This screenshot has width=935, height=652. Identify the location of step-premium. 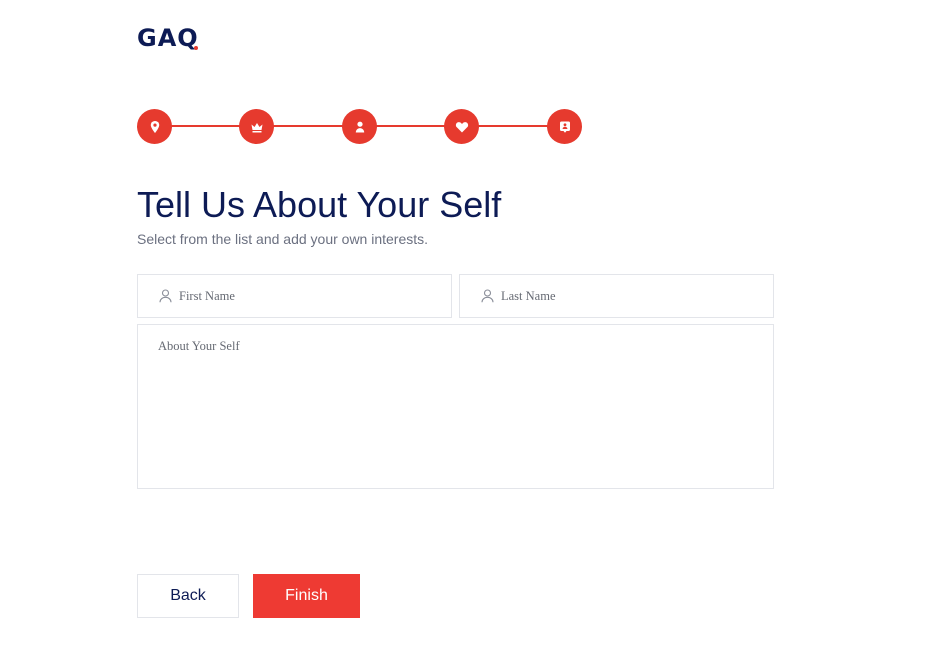
(256, 126).